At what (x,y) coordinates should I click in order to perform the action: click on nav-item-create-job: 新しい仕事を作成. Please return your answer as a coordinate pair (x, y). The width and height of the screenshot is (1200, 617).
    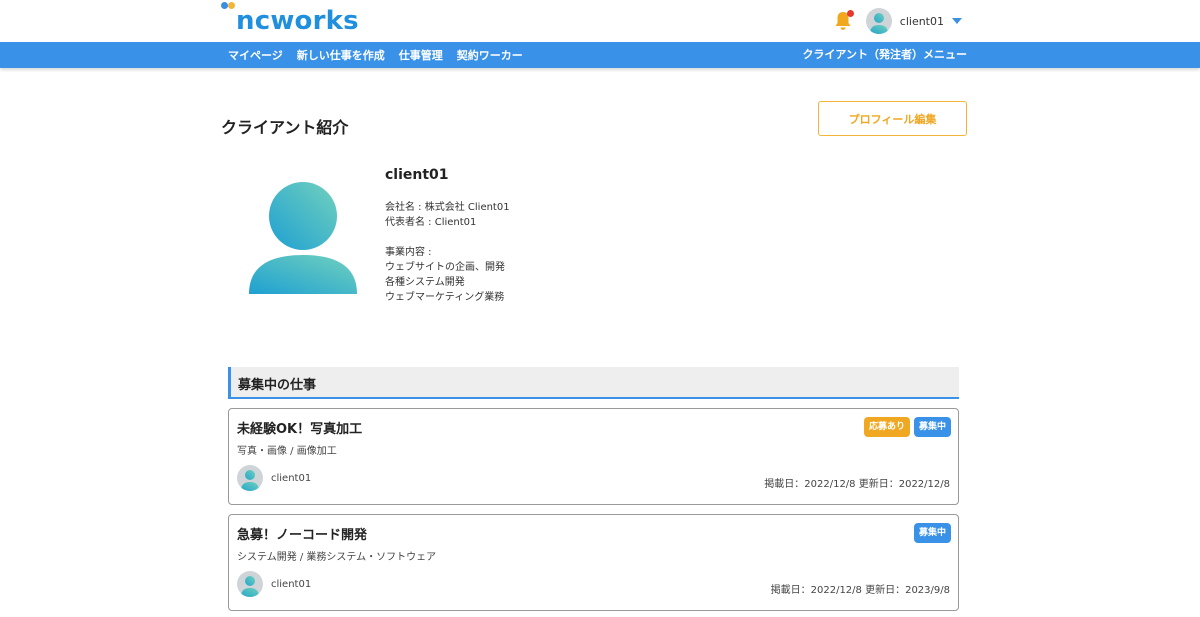
    Looking at the image, I should click on (341, 55).